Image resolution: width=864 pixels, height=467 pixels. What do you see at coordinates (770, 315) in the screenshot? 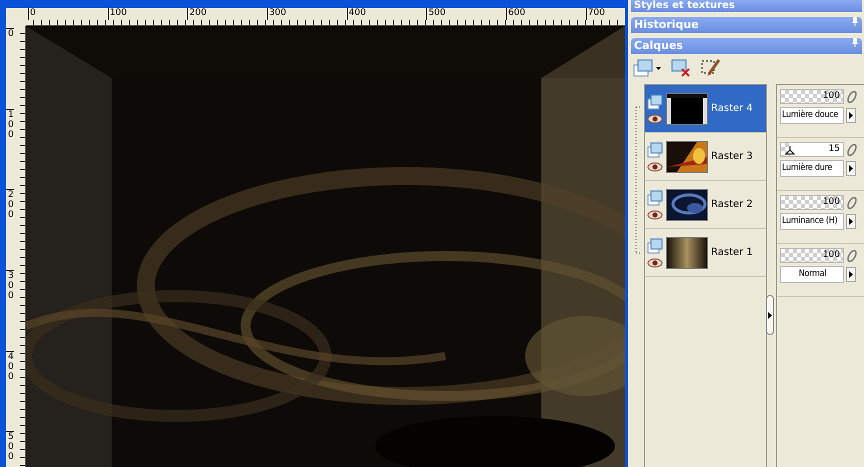
I see `splitter-handle` at bounding box center [770, 315].